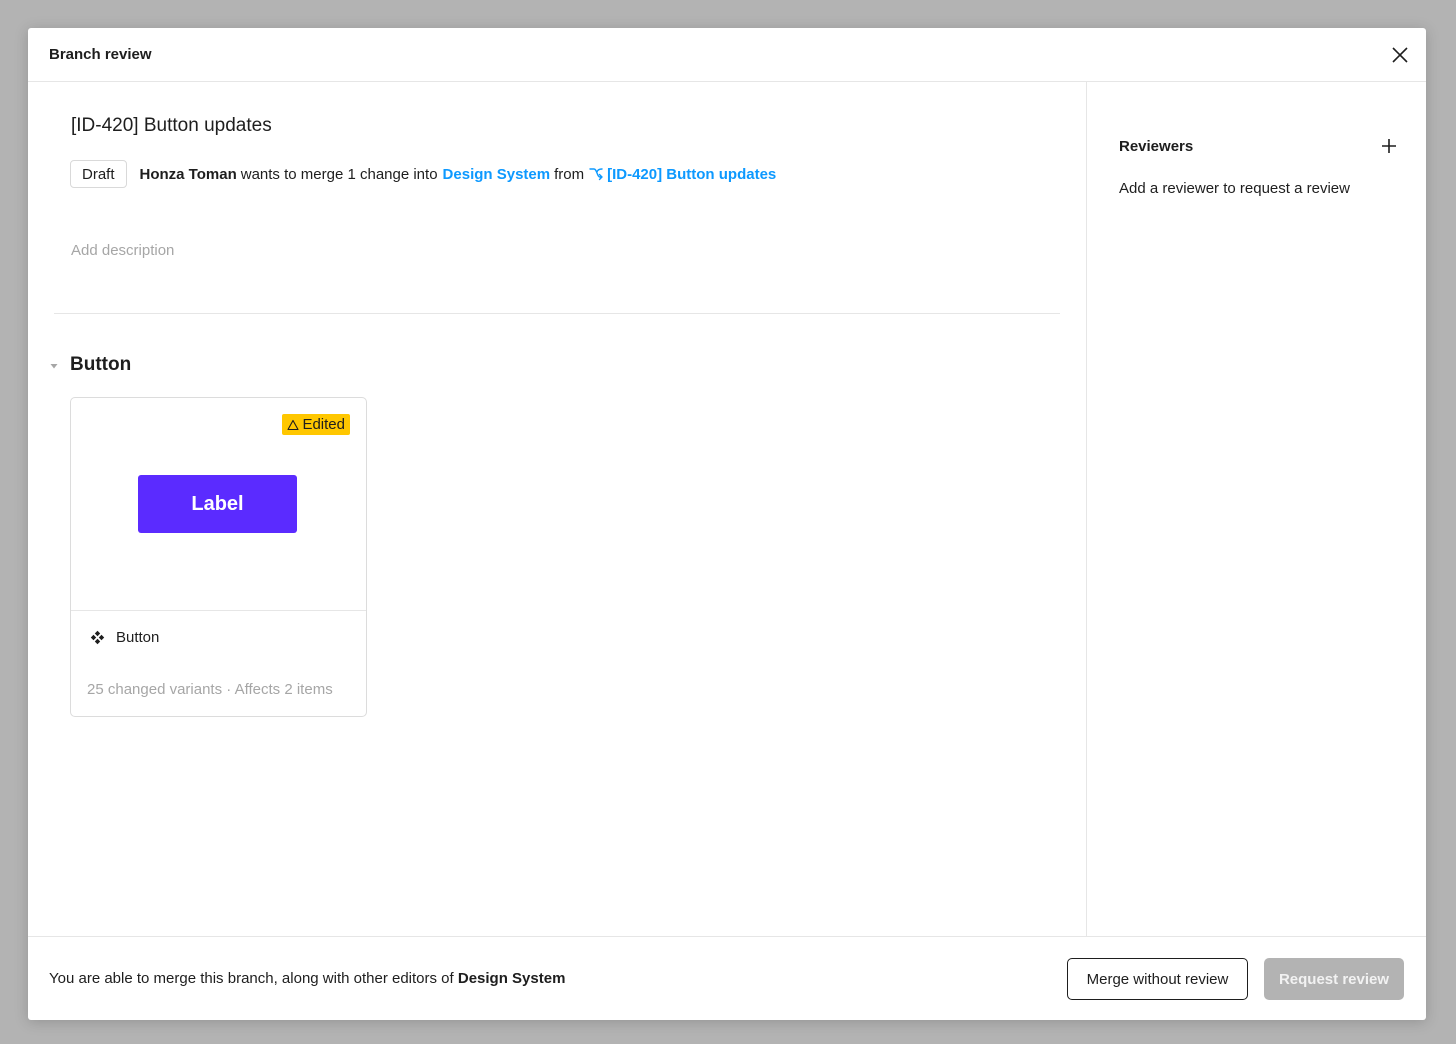 The image size is (1456, 1044). I want to click on plus-icon, so click(1389, 146).